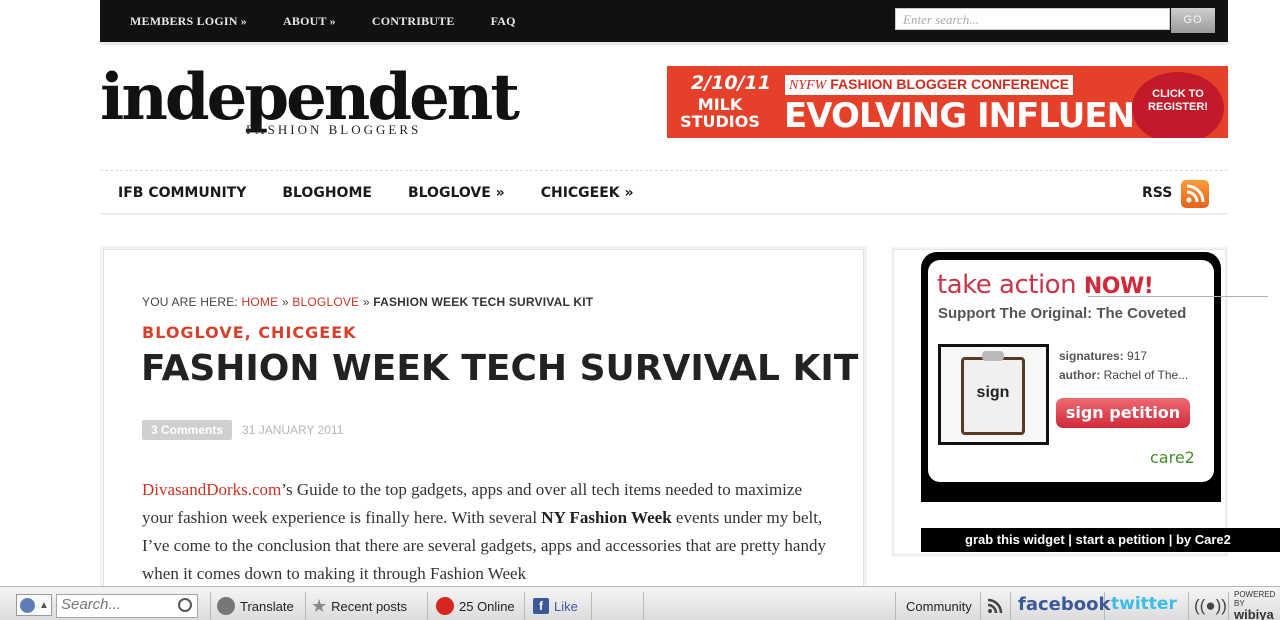  Describe the element at coordinates (211, 489) in the screenshot. I see `divas-and-dorks-link: DivasandDorks.com` at that location.